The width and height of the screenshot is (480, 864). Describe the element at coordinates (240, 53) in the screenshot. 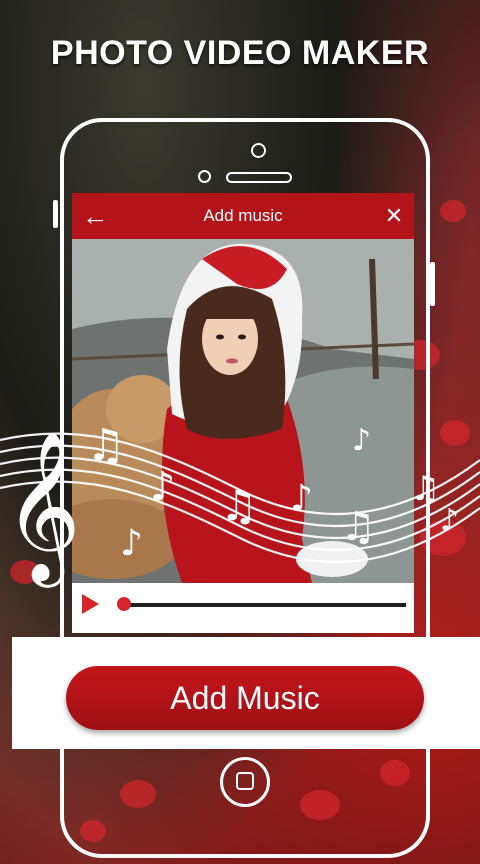

I see `headline: PHOTO VIDEO MAKER` at that location.